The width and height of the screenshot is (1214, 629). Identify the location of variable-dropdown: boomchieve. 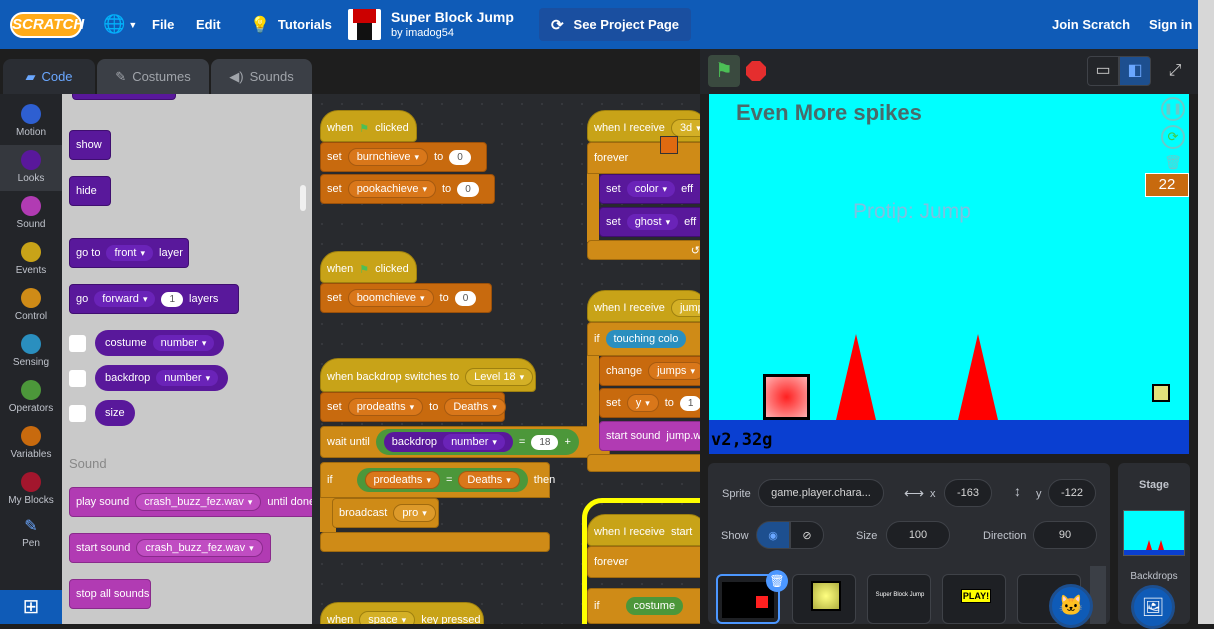
(390, 298).